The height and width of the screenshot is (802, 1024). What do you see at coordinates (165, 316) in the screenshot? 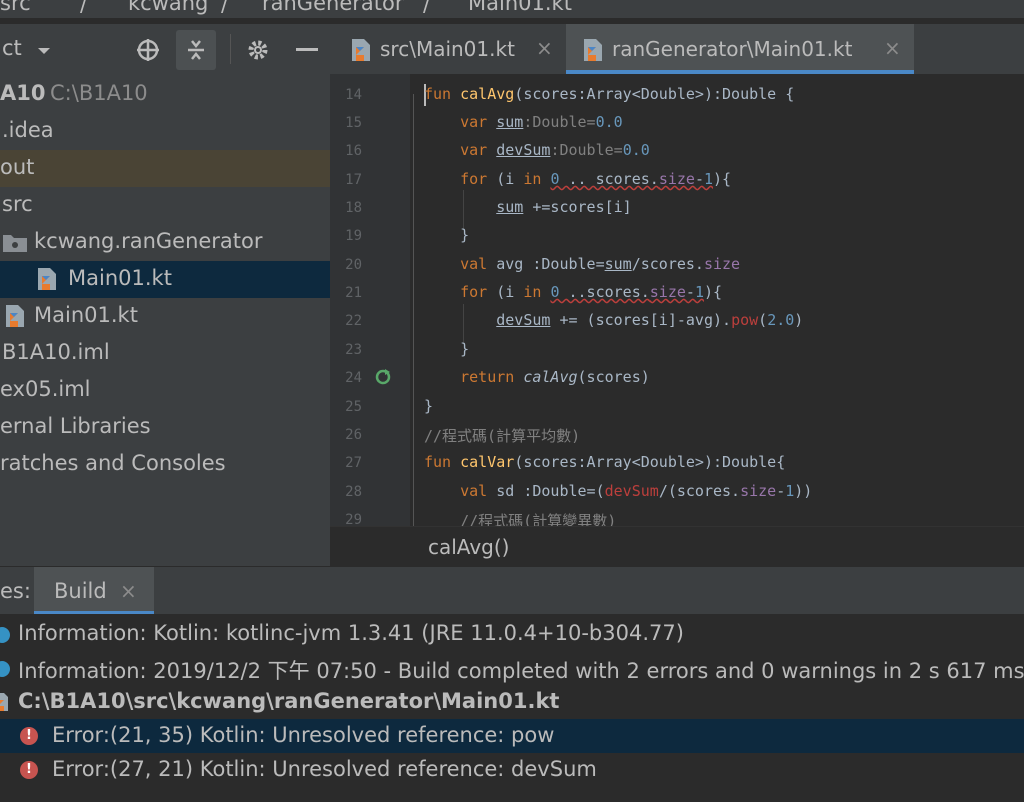
I see `tree-item-main01: Main01.kt` at bounding box center [165, 316].